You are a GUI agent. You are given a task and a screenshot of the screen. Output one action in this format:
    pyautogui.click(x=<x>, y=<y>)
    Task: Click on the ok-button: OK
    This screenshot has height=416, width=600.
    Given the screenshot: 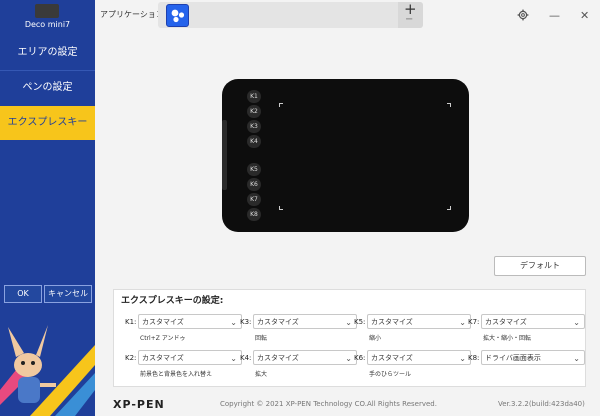 What is the action you would take?
    pyautogui.click(x=23, y=294)
    